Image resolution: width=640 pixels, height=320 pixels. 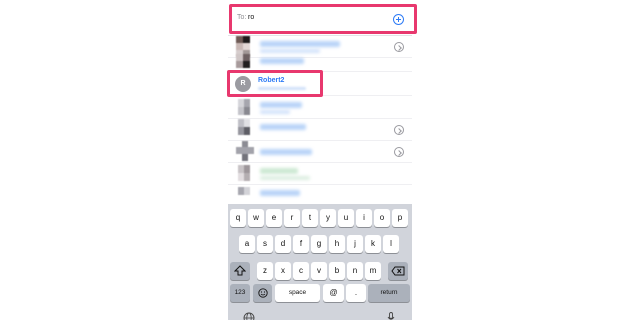 What do you see at coordinates (275, 83) in the screenshot?
I see `highlight-robert2-suggestion` at bounding box center [275, 83].